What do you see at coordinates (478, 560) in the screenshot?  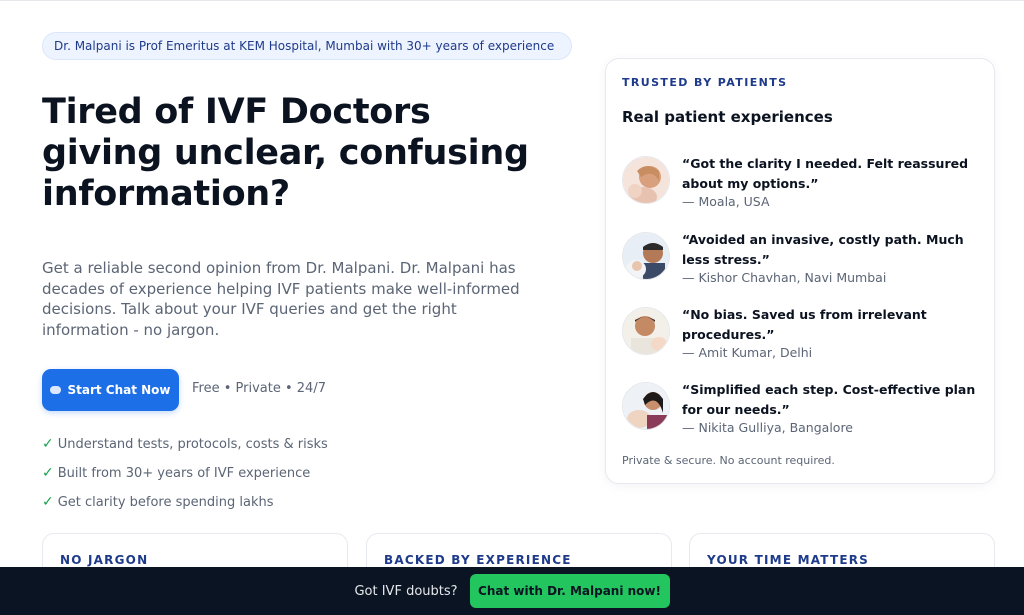 I see `feature-label: BACKED BY EXPERIENCE` at bounding box center [478, 560].